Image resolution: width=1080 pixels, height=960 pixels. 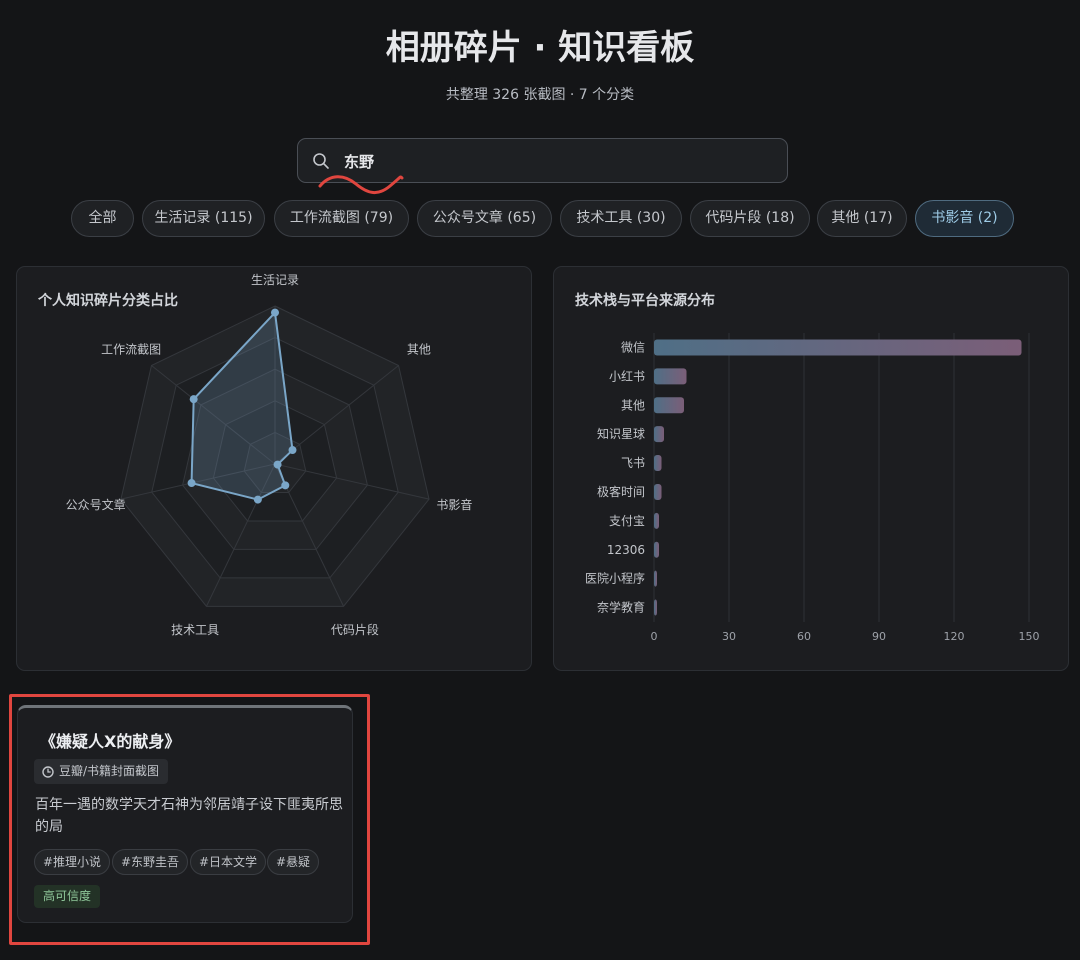 What do you see at coordinates (48, 772) in the screenshot?
I see `clock-icon` at bounding box center [48, 772].